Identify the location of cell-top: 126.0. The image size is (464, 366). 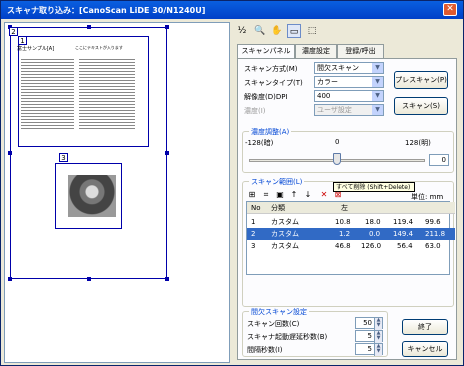
(371, 246).